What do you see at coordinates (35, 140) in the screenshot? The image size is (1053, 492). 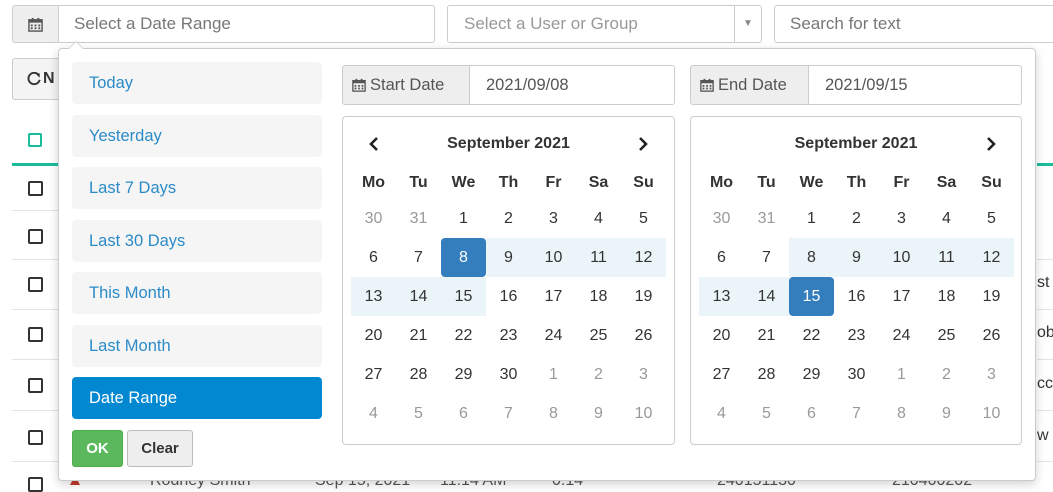 I see `select-all-checkbox` at bounding box center [35, 140].